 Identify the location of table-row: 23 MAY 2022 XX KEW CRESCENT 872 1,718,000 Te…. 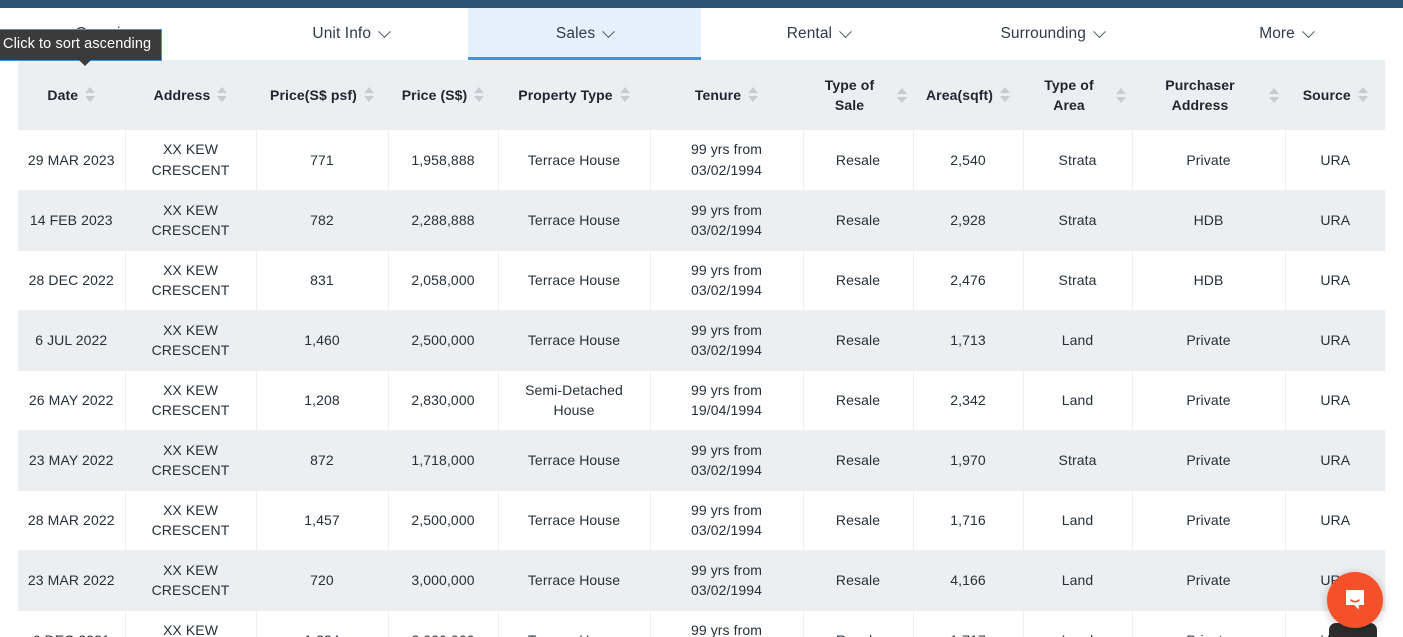
(701, 460).